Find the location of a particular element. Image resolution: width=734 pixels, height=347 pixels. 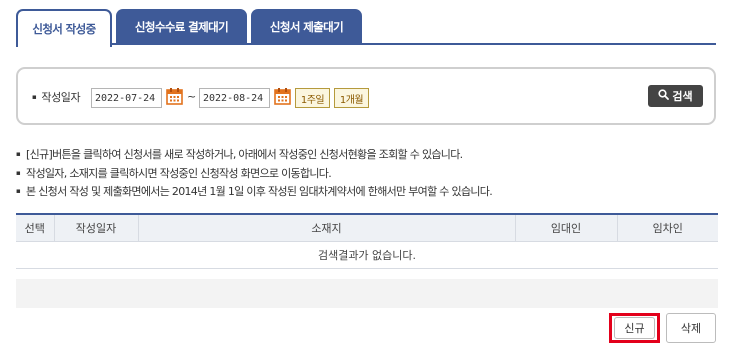

table-row: 검색결과가 없습니다. is located at coordinates (367, 255).